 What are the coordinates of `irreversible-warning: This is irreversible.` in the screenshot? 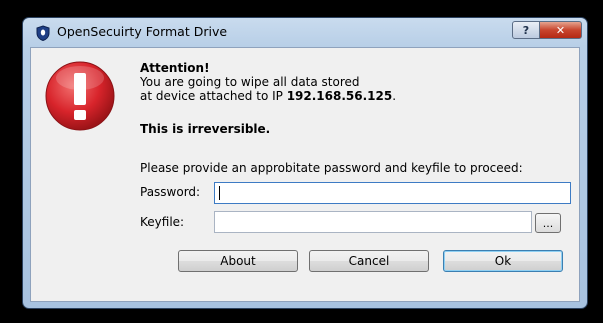 It's located at (205, 129).